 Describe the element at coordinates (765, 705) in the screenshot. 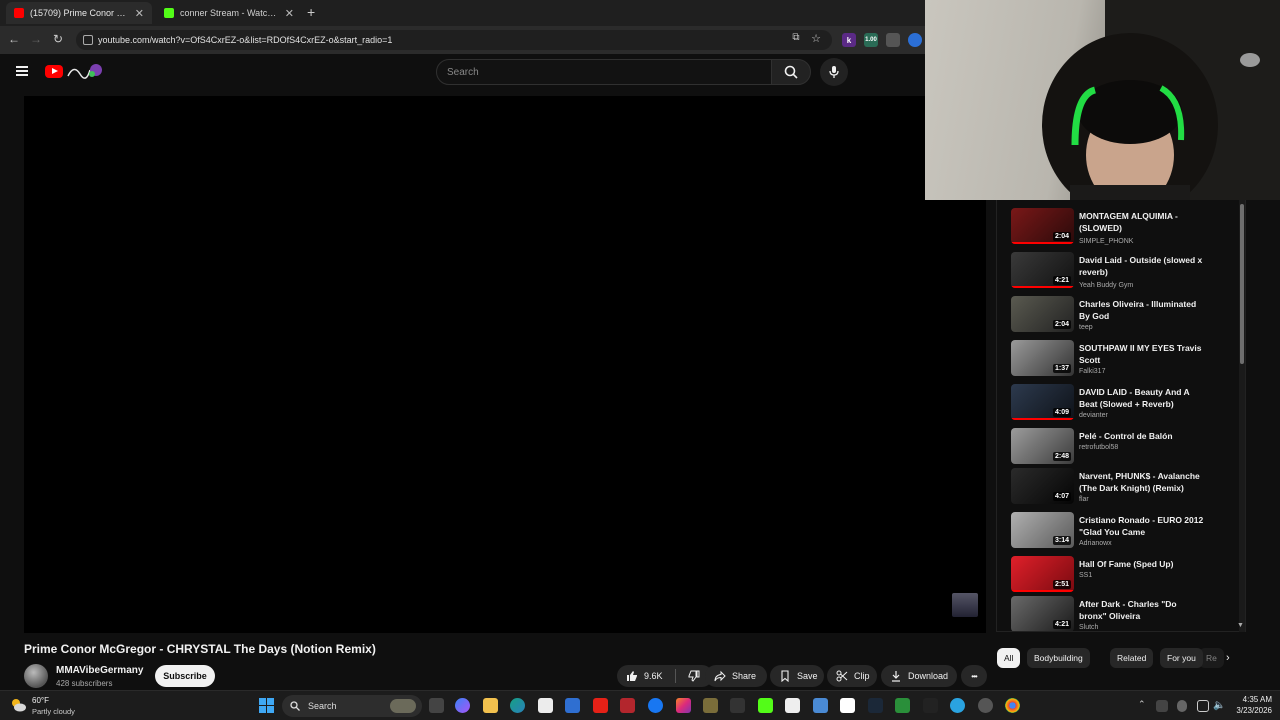

I see `kick-app-icon` at that location.